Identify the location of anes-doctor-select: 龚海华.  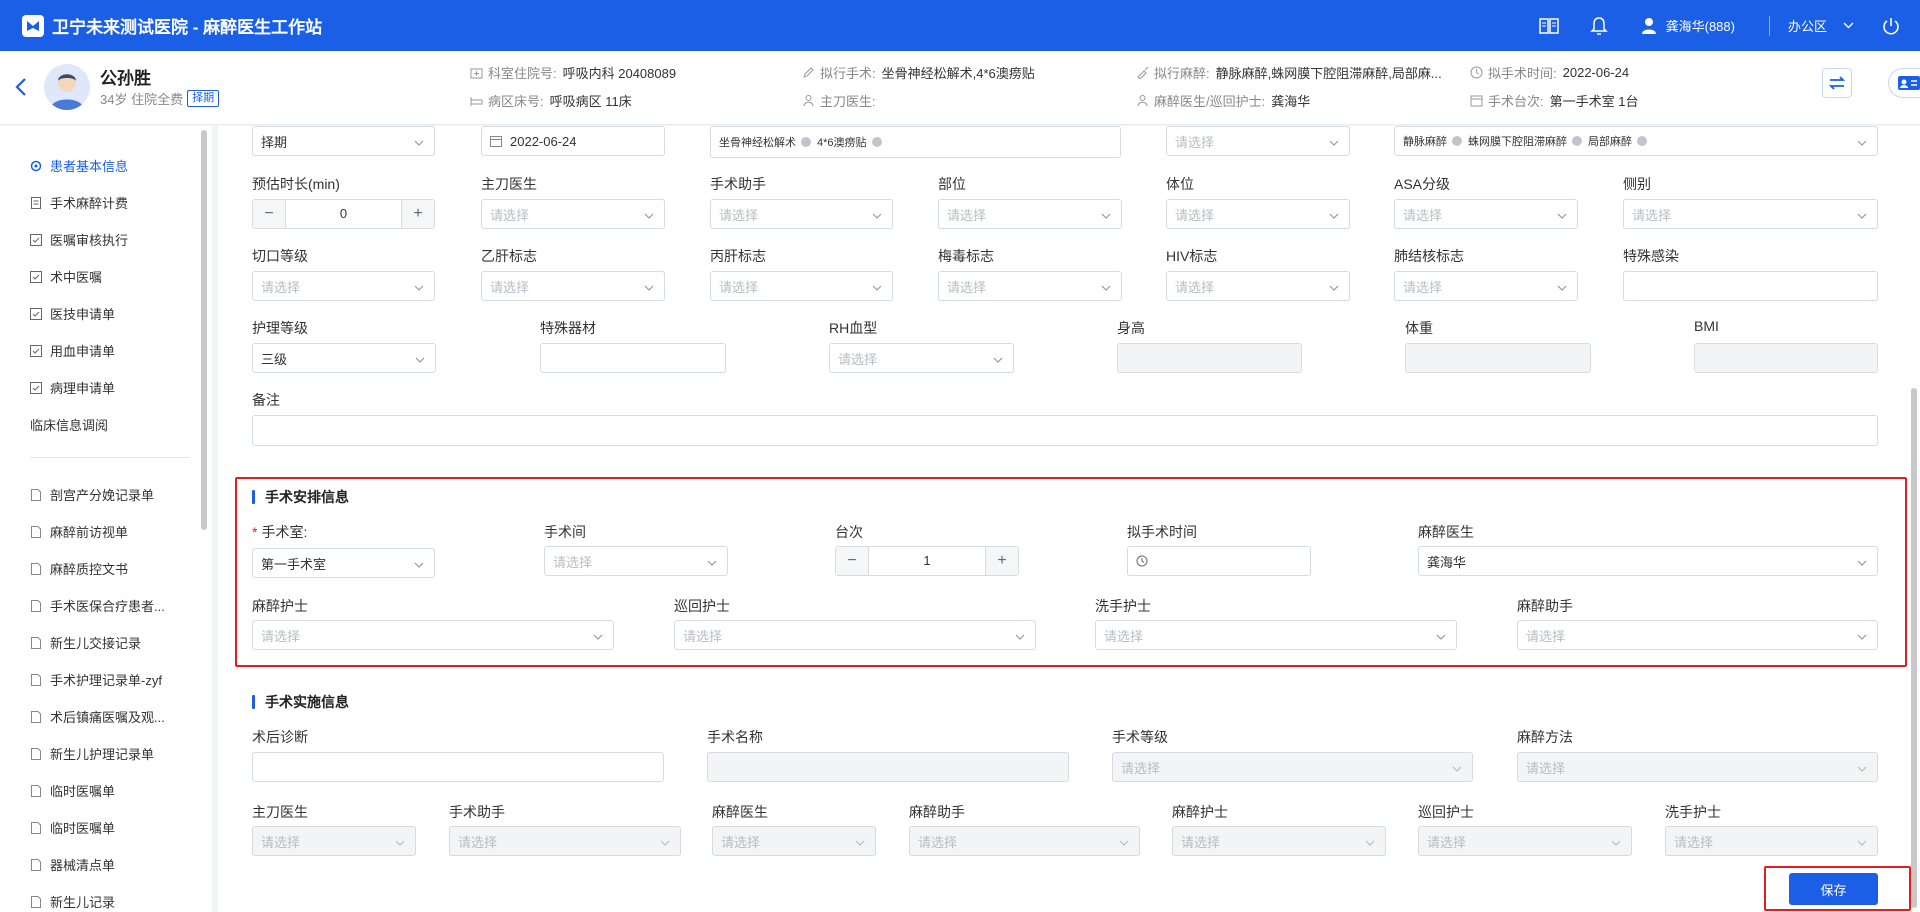
(1648, 561).